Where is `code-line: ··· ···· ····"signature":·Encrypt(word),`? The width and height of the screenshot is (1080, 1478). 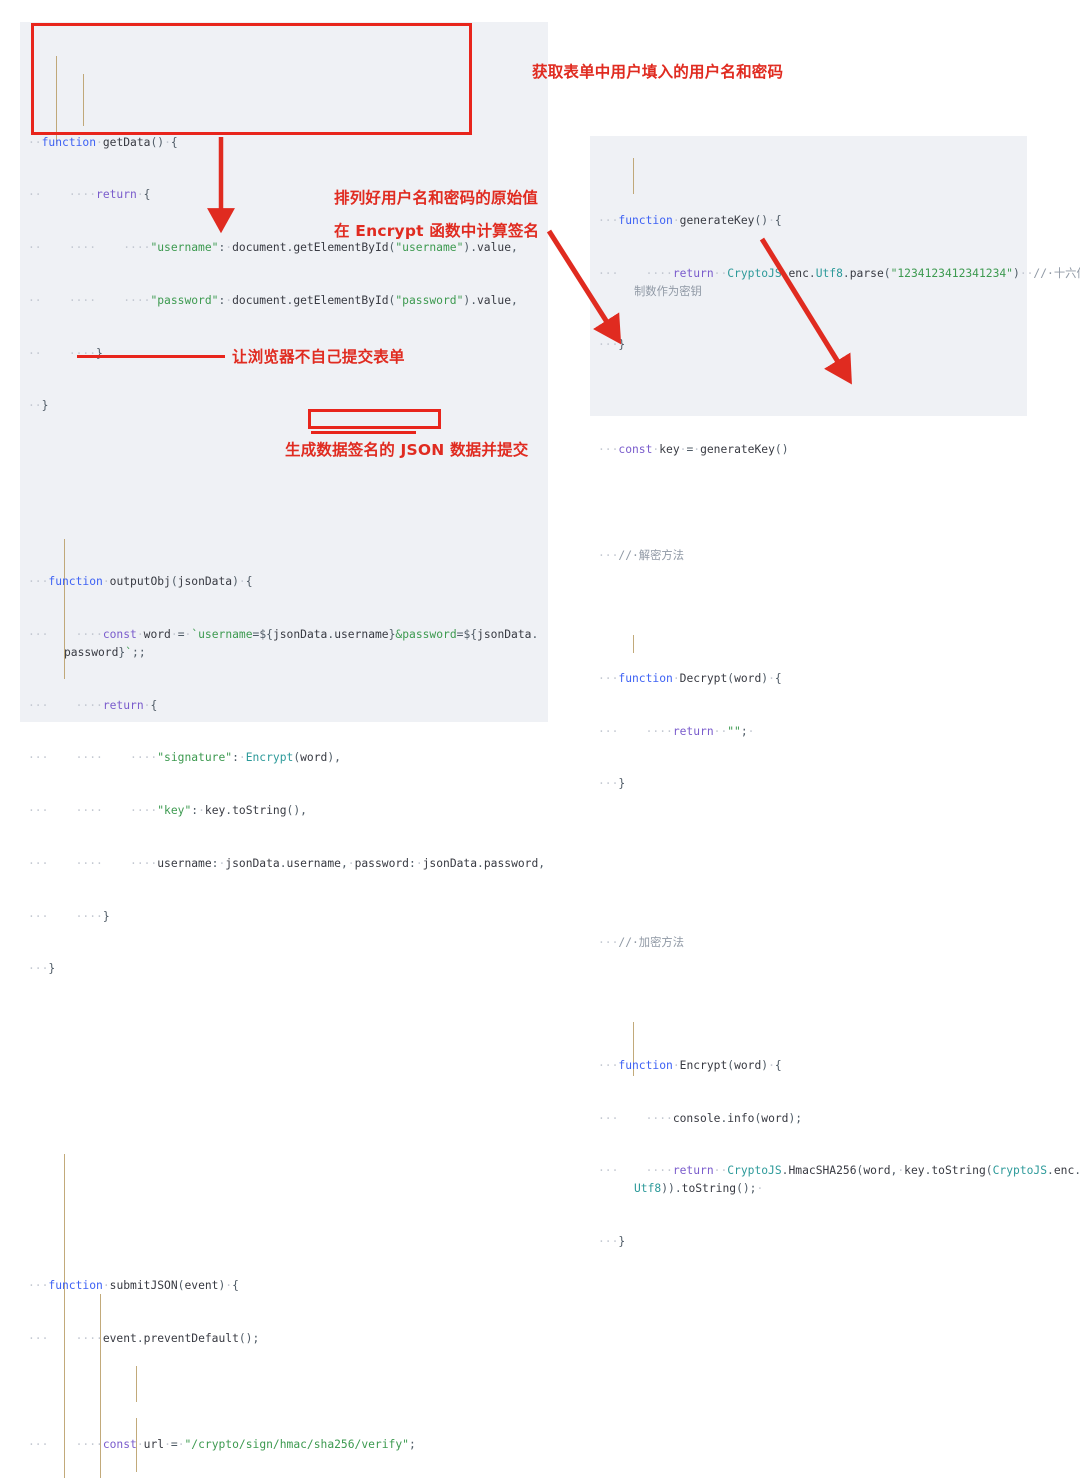 code-line: ··· ···· ····"signature":·Encrypt(word), is located at coordinates (184, 758).